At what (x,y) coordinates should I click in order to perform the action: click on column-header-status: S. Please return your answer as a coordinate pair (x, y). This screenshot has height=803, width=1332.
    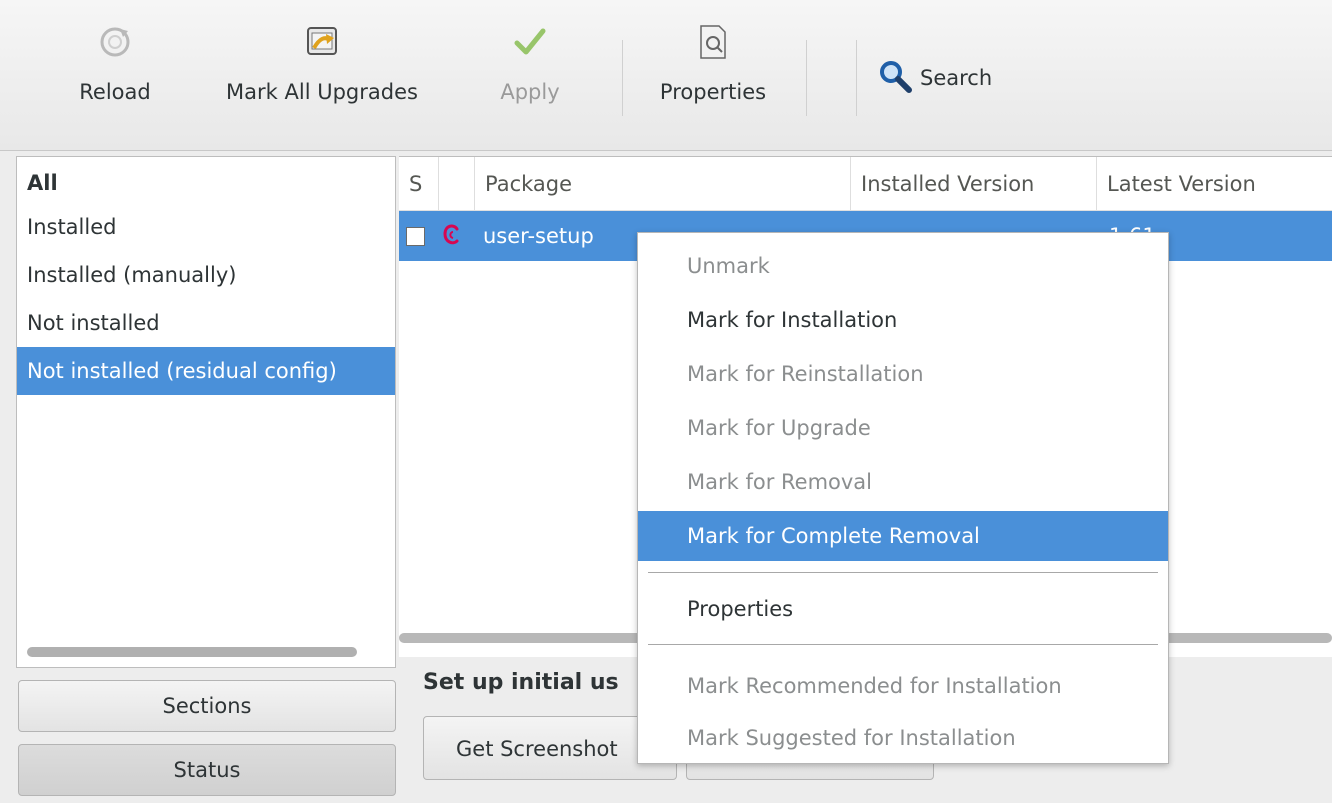
    Looking at the image, I should click on (419, 183).